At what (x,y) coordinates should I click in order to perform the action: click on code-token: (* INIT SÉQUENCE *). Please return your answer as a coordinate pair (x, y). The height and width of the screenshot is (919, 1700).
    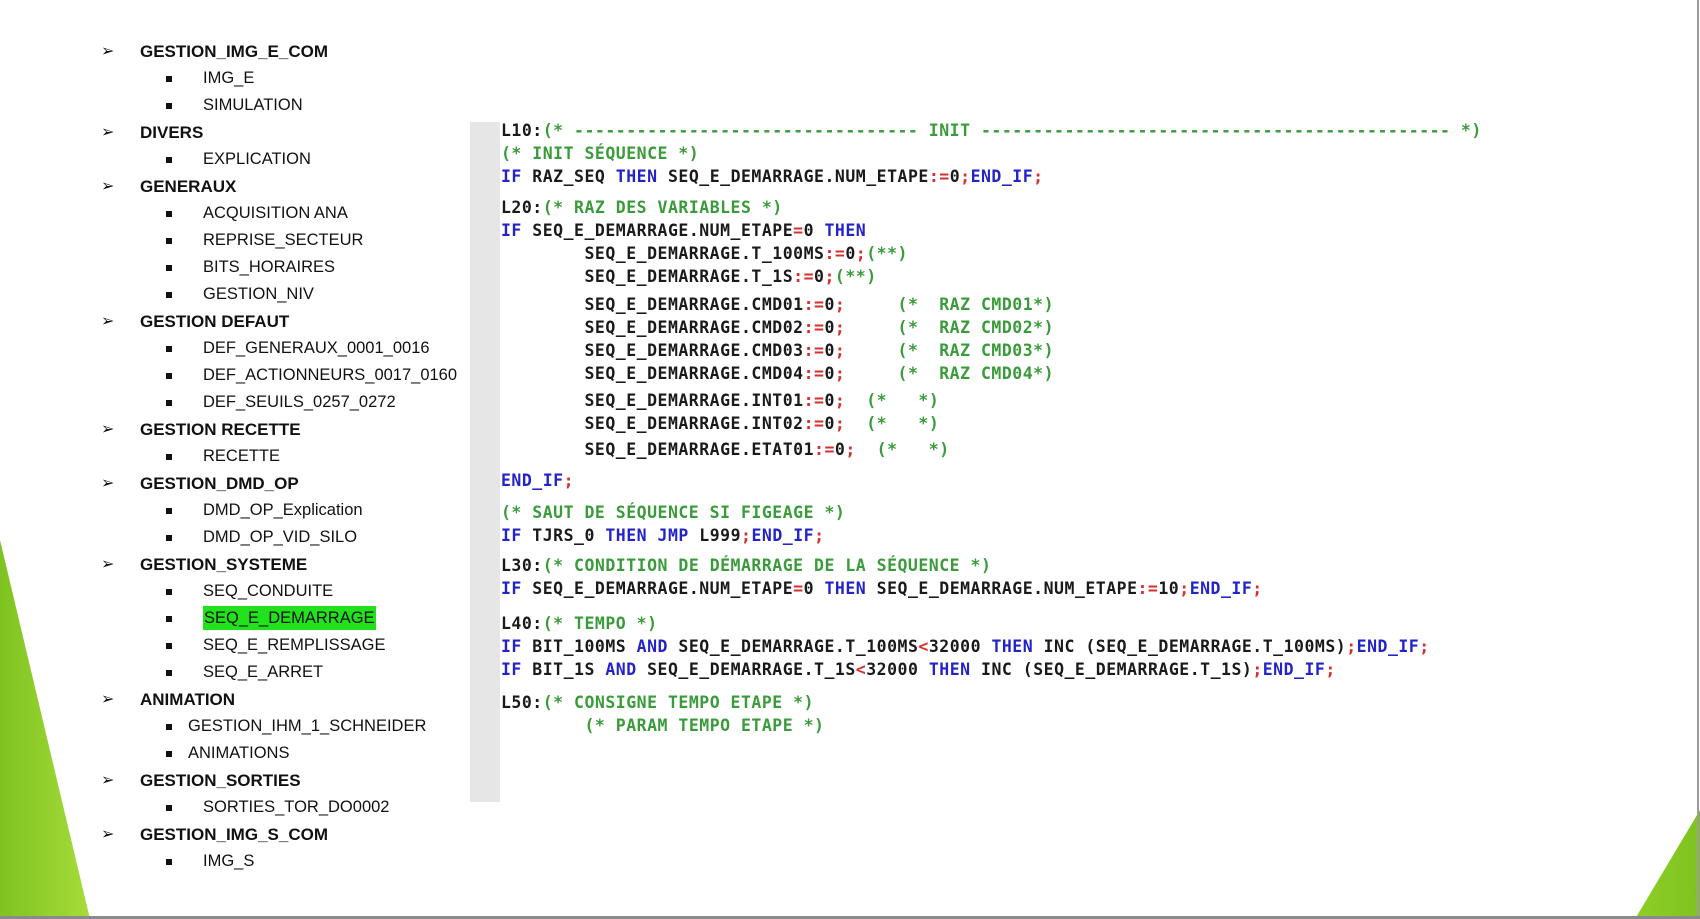
    Looking at the image, I should click on (600, 153).